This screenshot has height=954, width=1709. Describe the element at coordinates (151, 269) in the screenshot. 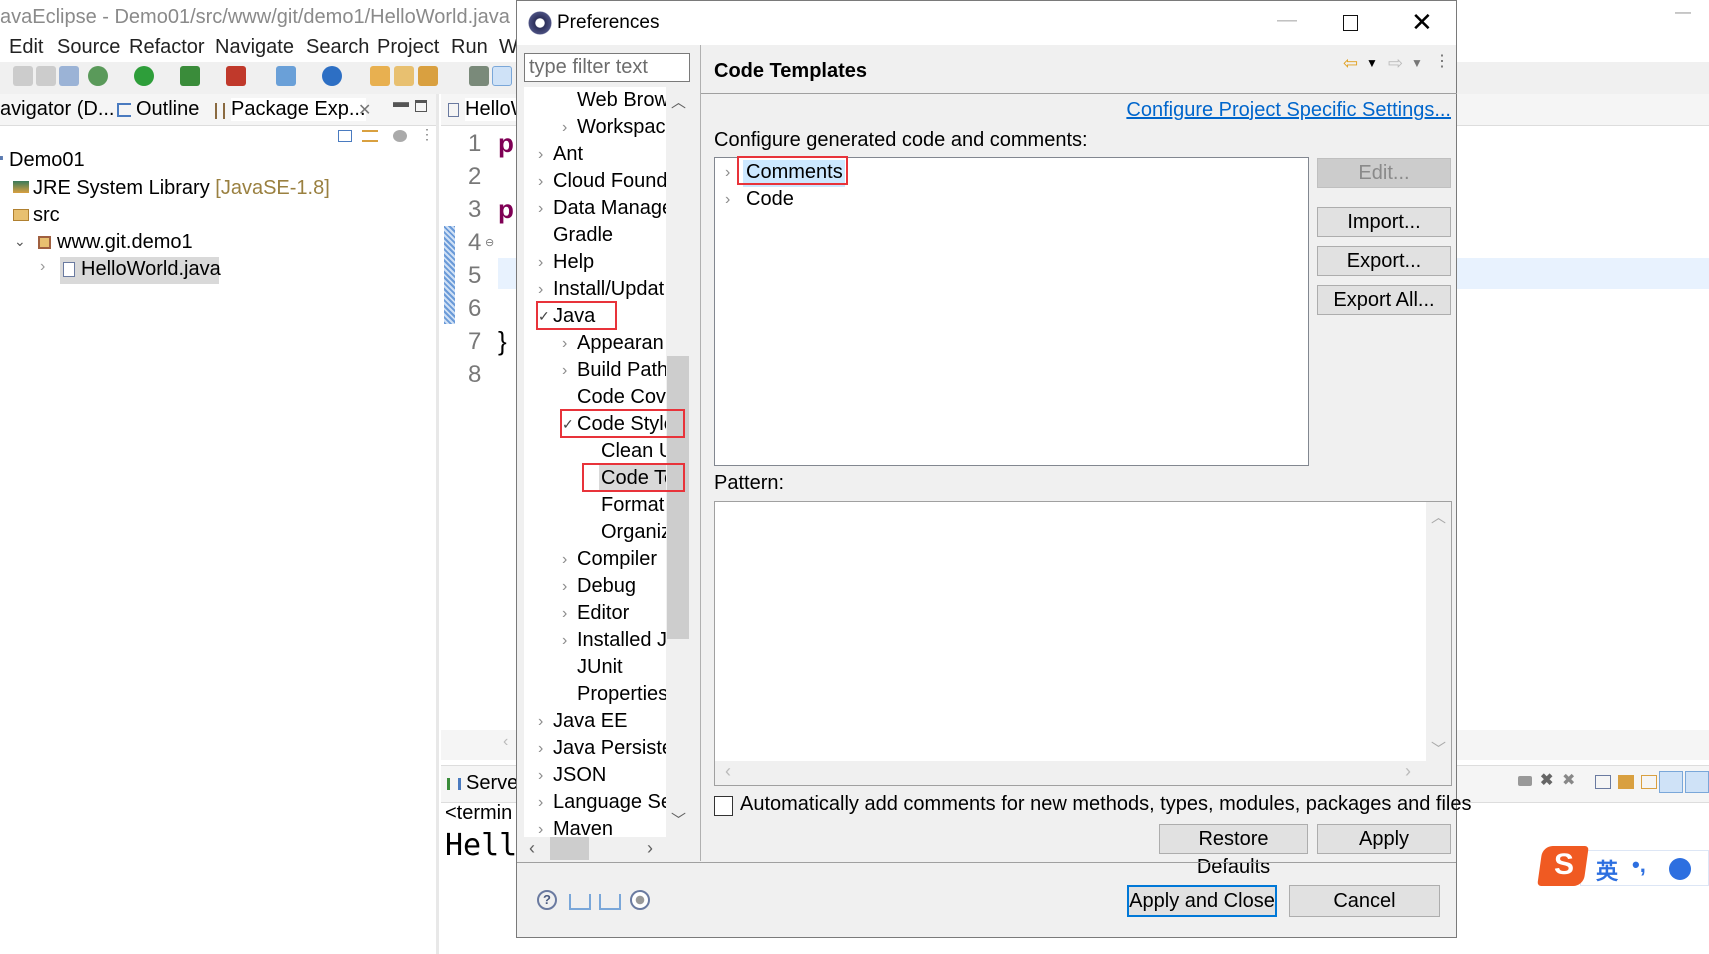

I see `tree-file: HelloWorld.java` at that location.